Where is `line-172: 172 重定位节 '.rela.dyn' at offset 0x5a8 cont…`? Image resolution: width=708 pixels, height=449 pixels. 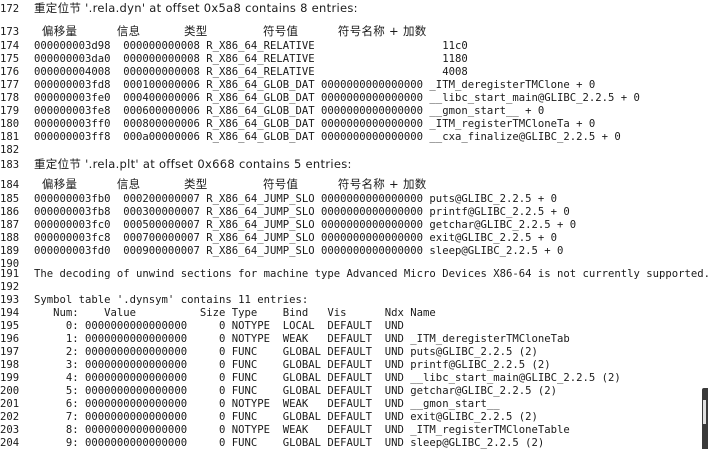 line-172: 172 重定位节 '.rela.dyn' at offset 0x5a8 cont… is located at coordinates (179, 8).